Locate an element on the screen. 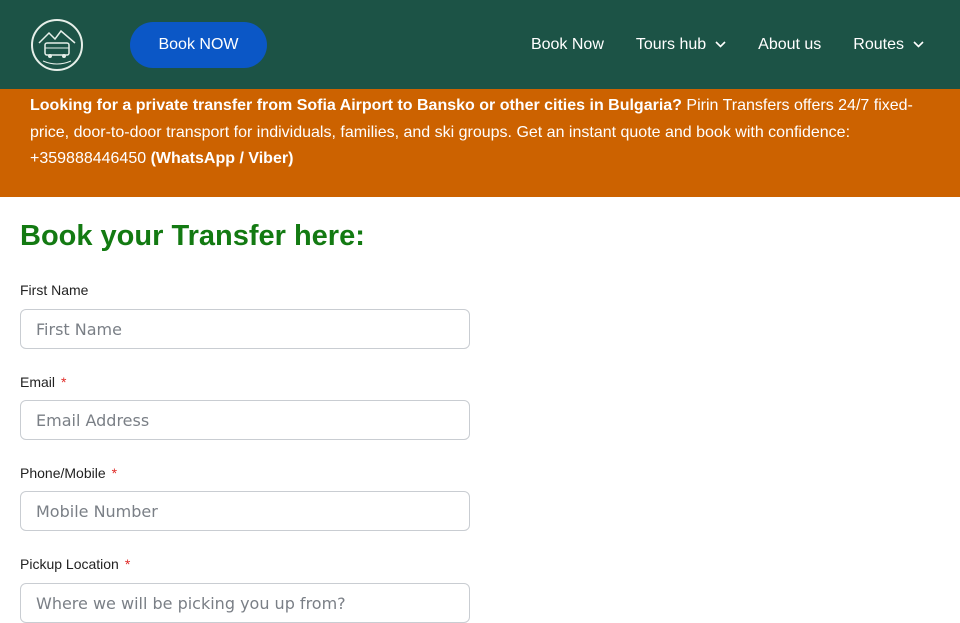 The width and height of the screenshot is (960, 623). email-field is located at coordinates (245, 420).